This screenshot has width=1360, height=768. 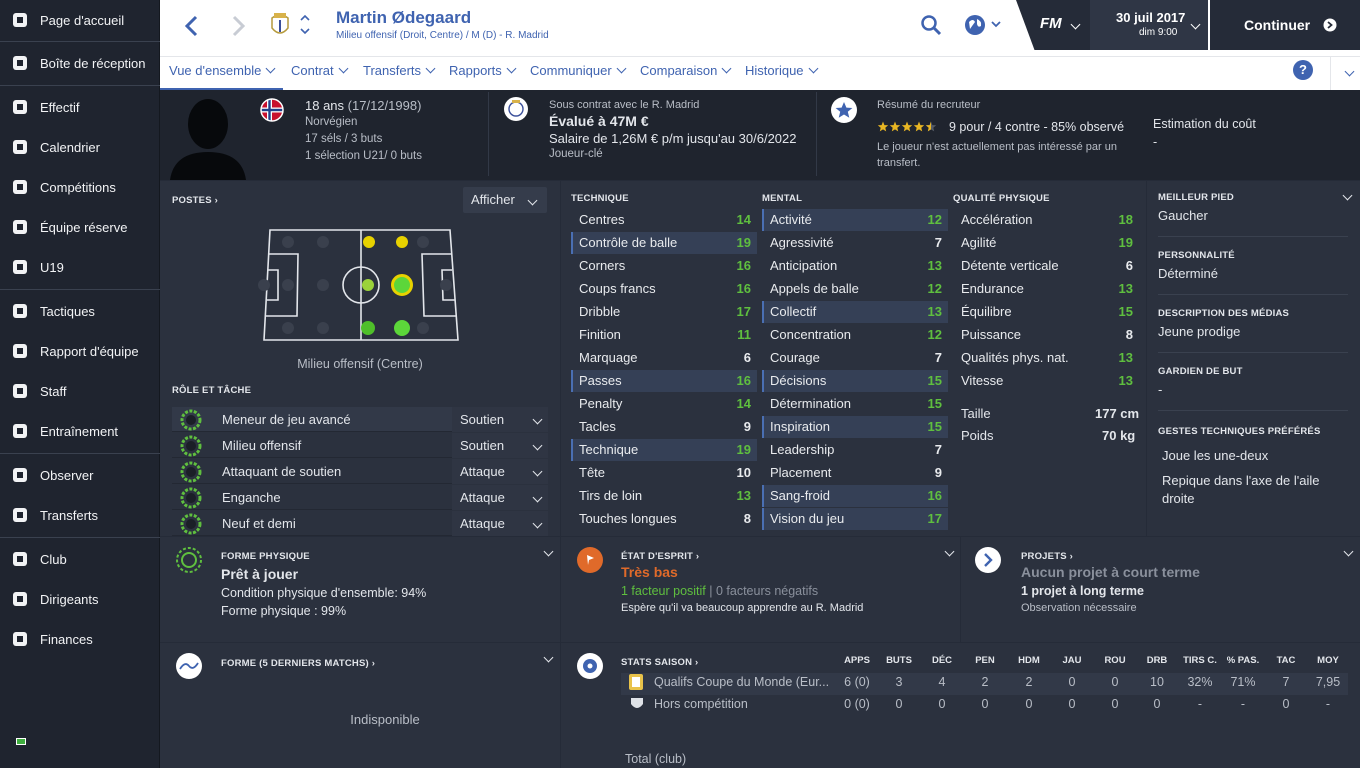 What do you see at coordinates (1125, 357) in the screenshot?
I see `attribute-value: 13` at bounding box center [1125, 357].